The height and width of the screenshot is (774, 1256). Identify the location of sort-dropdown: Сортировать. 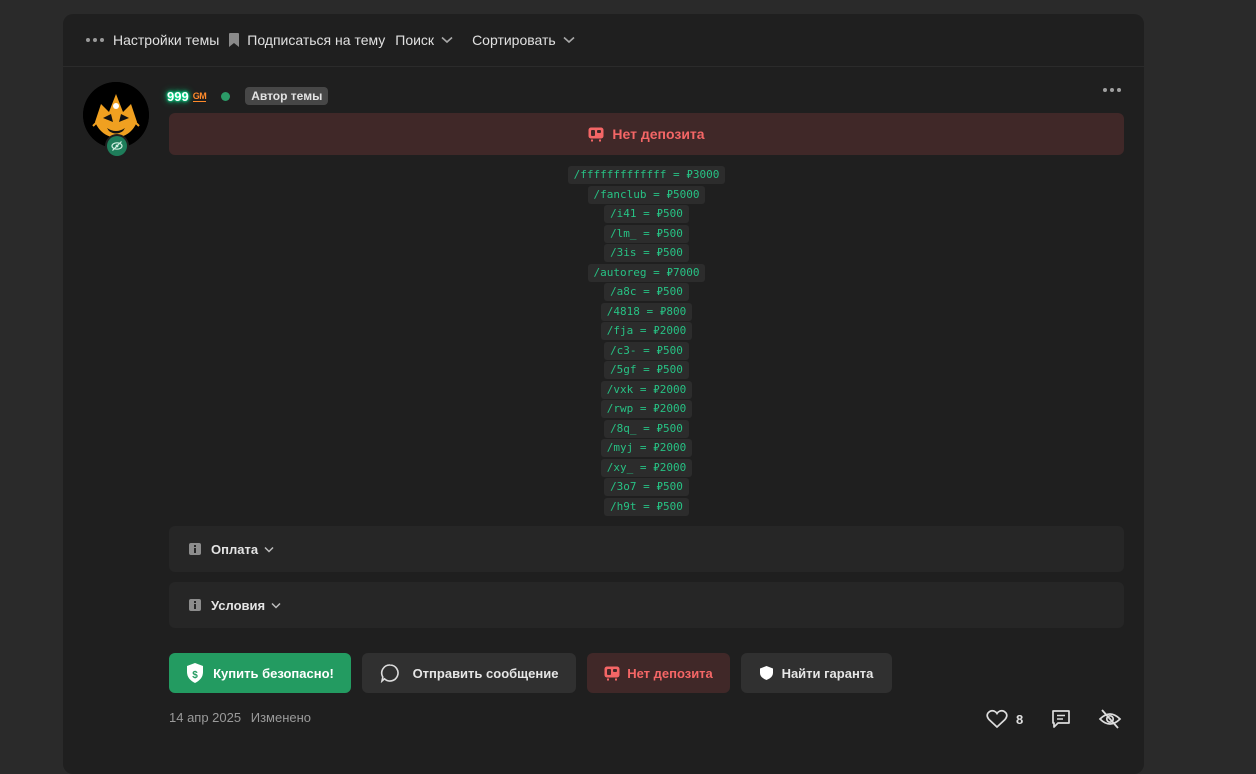
(523, 40).